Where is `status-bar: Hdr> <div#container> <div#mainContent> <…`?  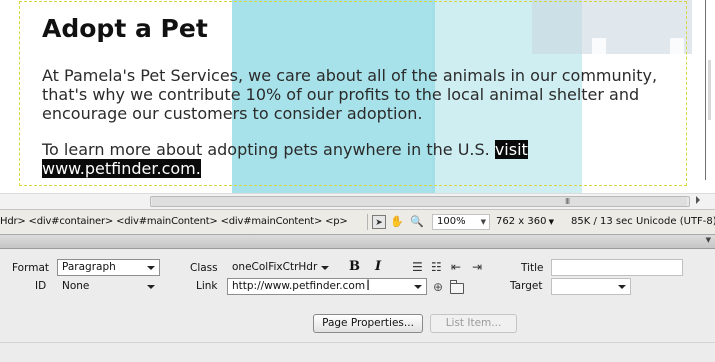 status-bar: Hdr> <div#container> <div#mainContent> <… is located at coordinates (357, 222).